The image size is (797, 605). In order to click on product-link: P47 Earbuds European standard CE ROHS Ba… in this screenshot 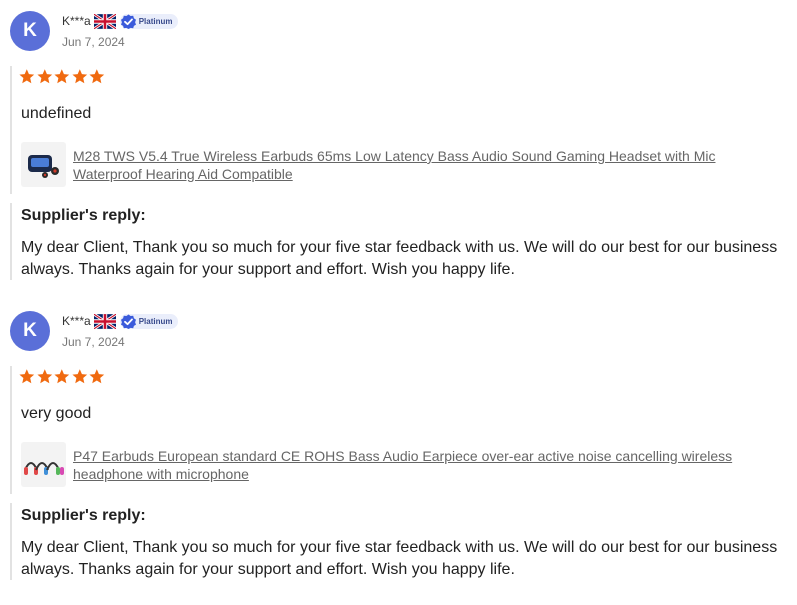, I will do `click(401, 464)`.